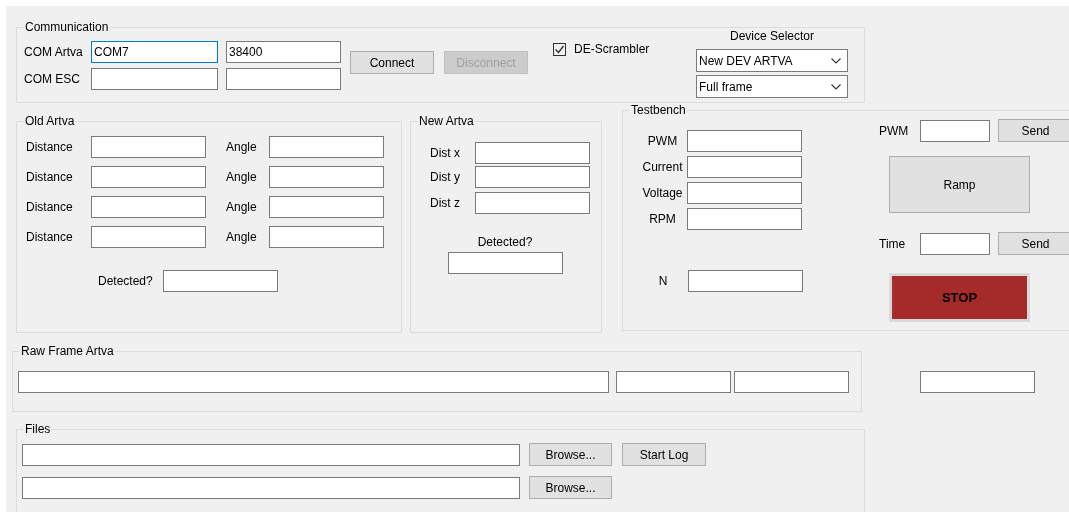  Describe the element at coordinates (662, 167) in the screenshot. I see `field-label: Current` at that location.